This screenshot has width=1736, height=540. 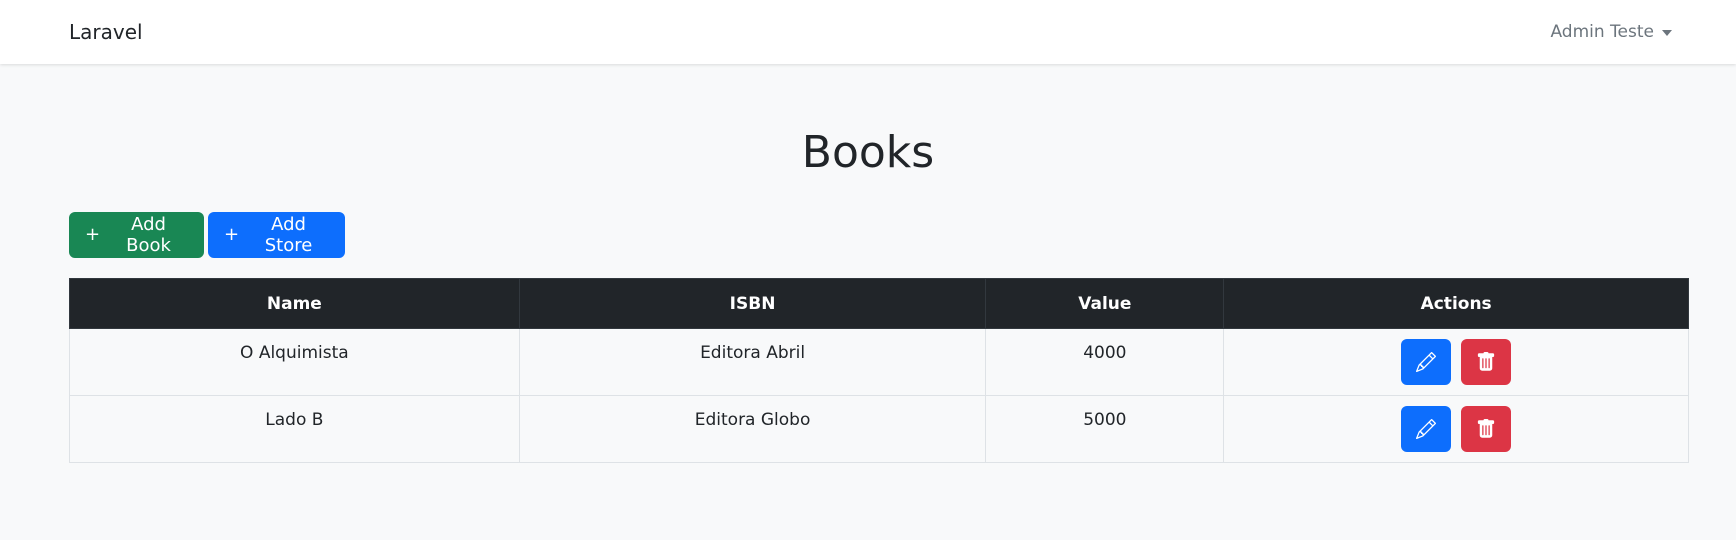 I want to click on cell-isbn: Editora Abril, so click(x=752, y=362).